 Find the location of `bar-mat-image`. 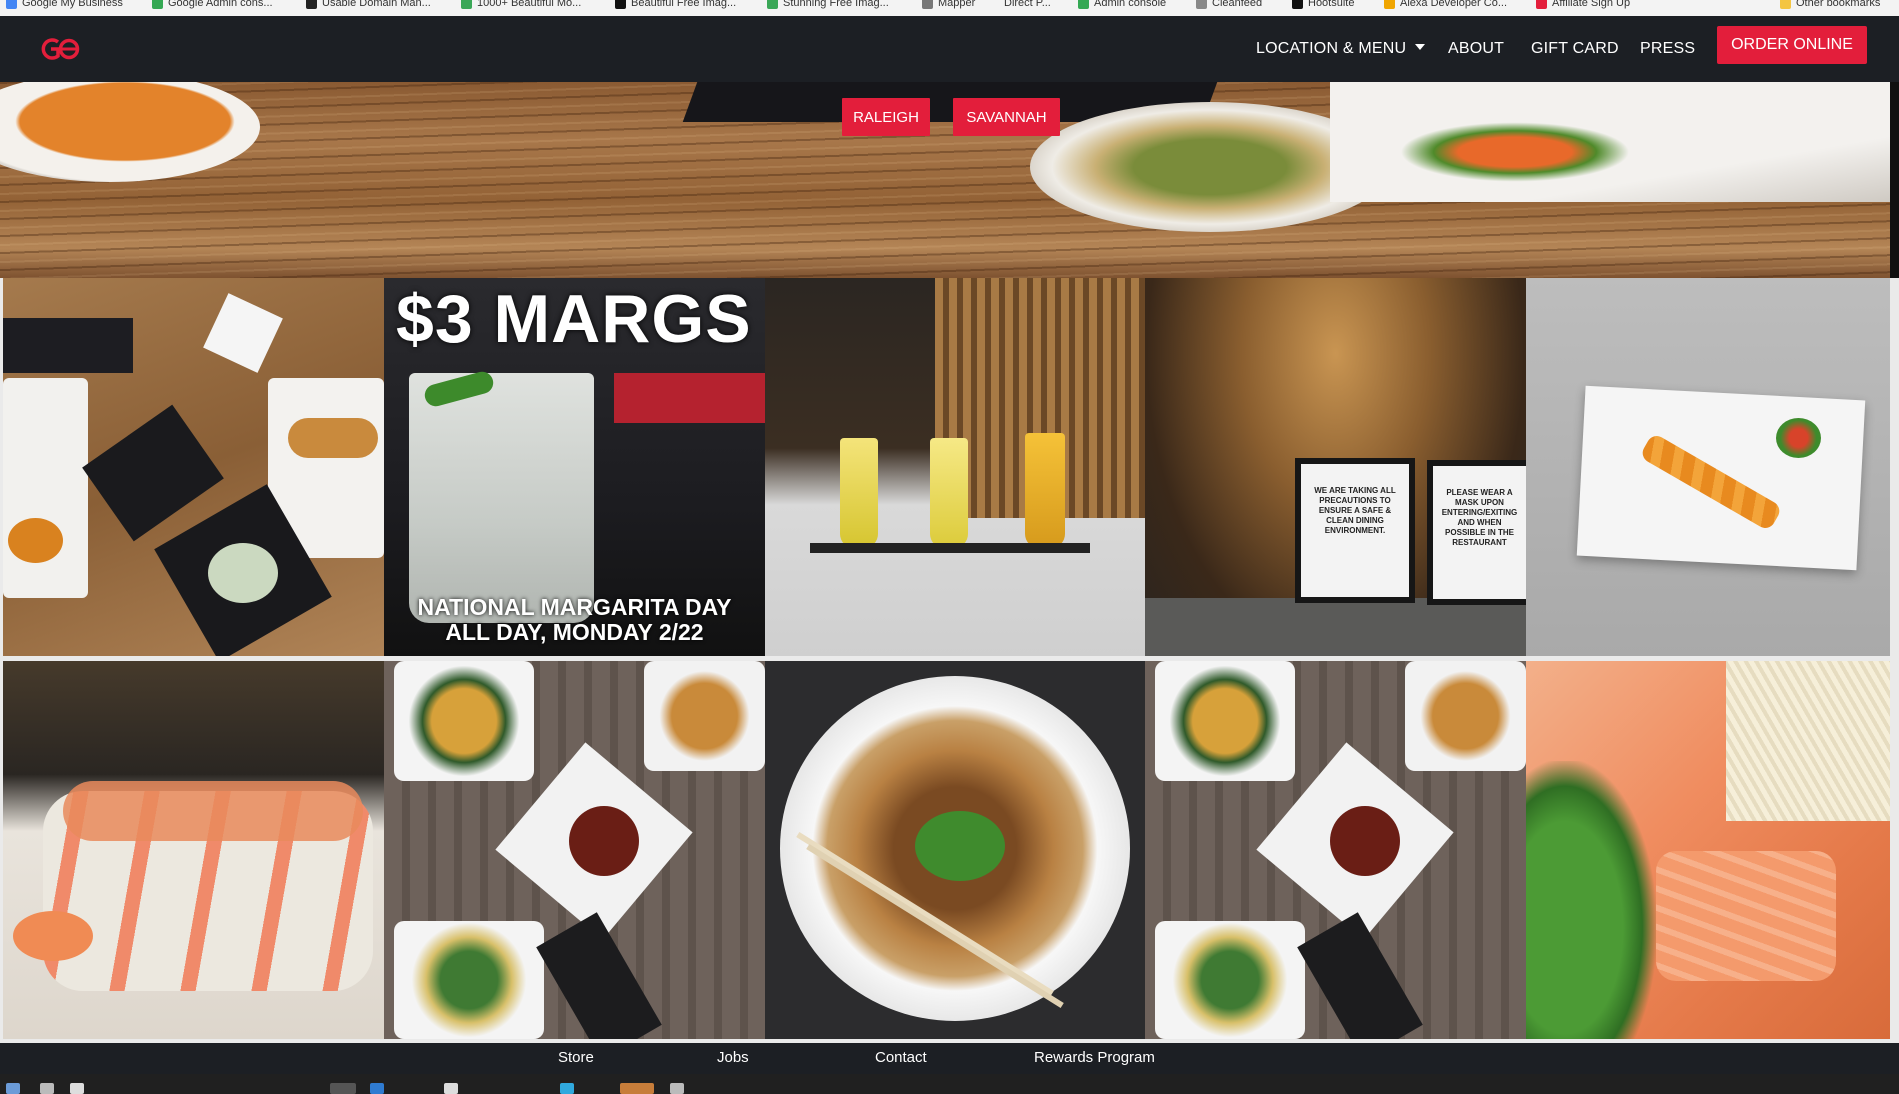

bar-mat-image is located at coordinates (950, 548).